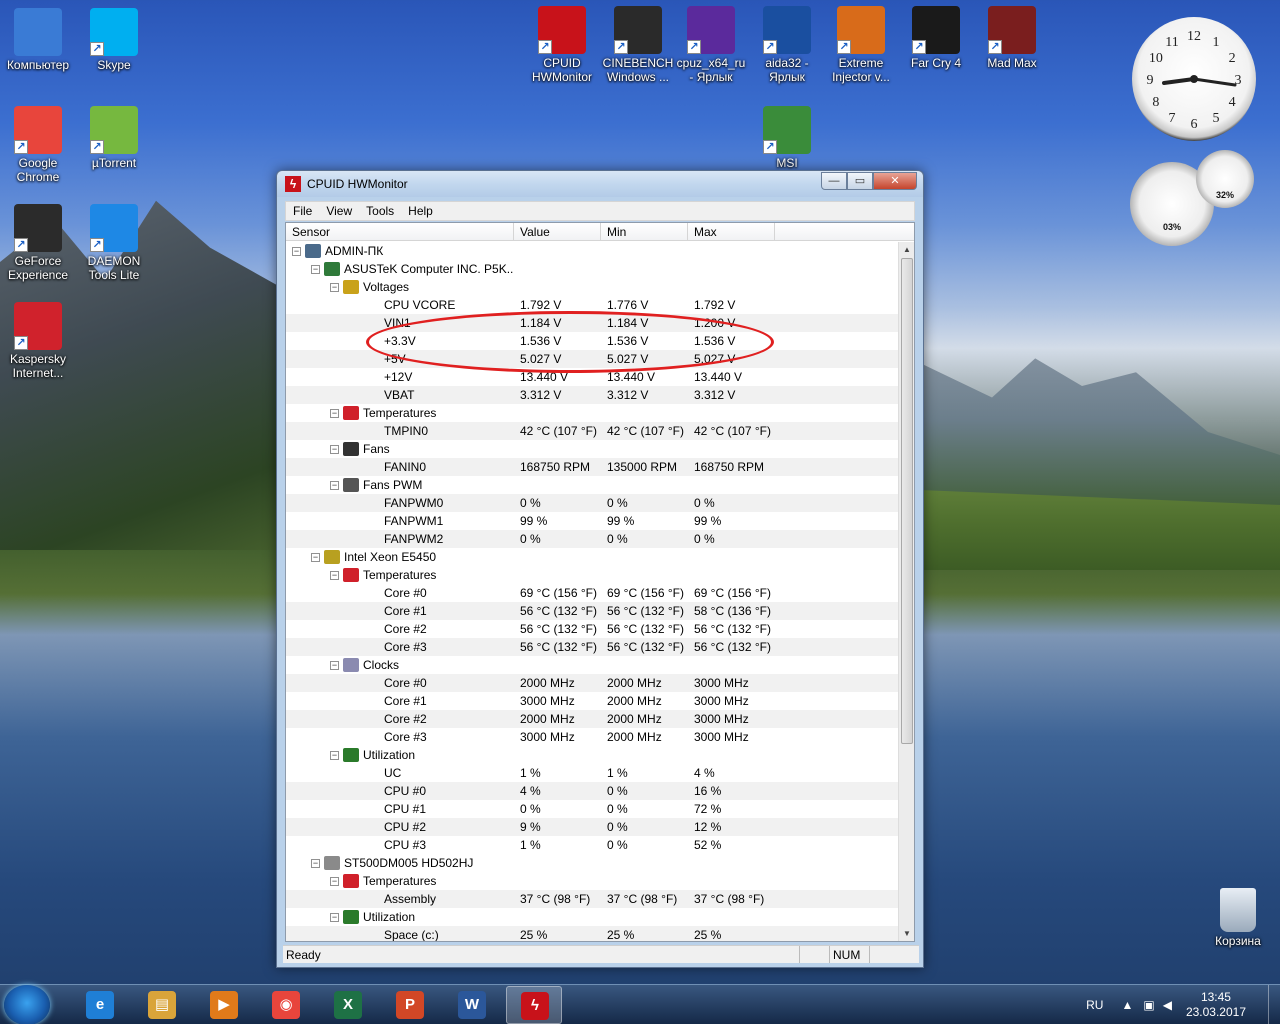 The width and height of the screenshot is (1280, 1024). What do you see at coordinates (38, 40) in the screenshot?
I see `desktop-icon: Компьютер` at bounding box center [38, 40].